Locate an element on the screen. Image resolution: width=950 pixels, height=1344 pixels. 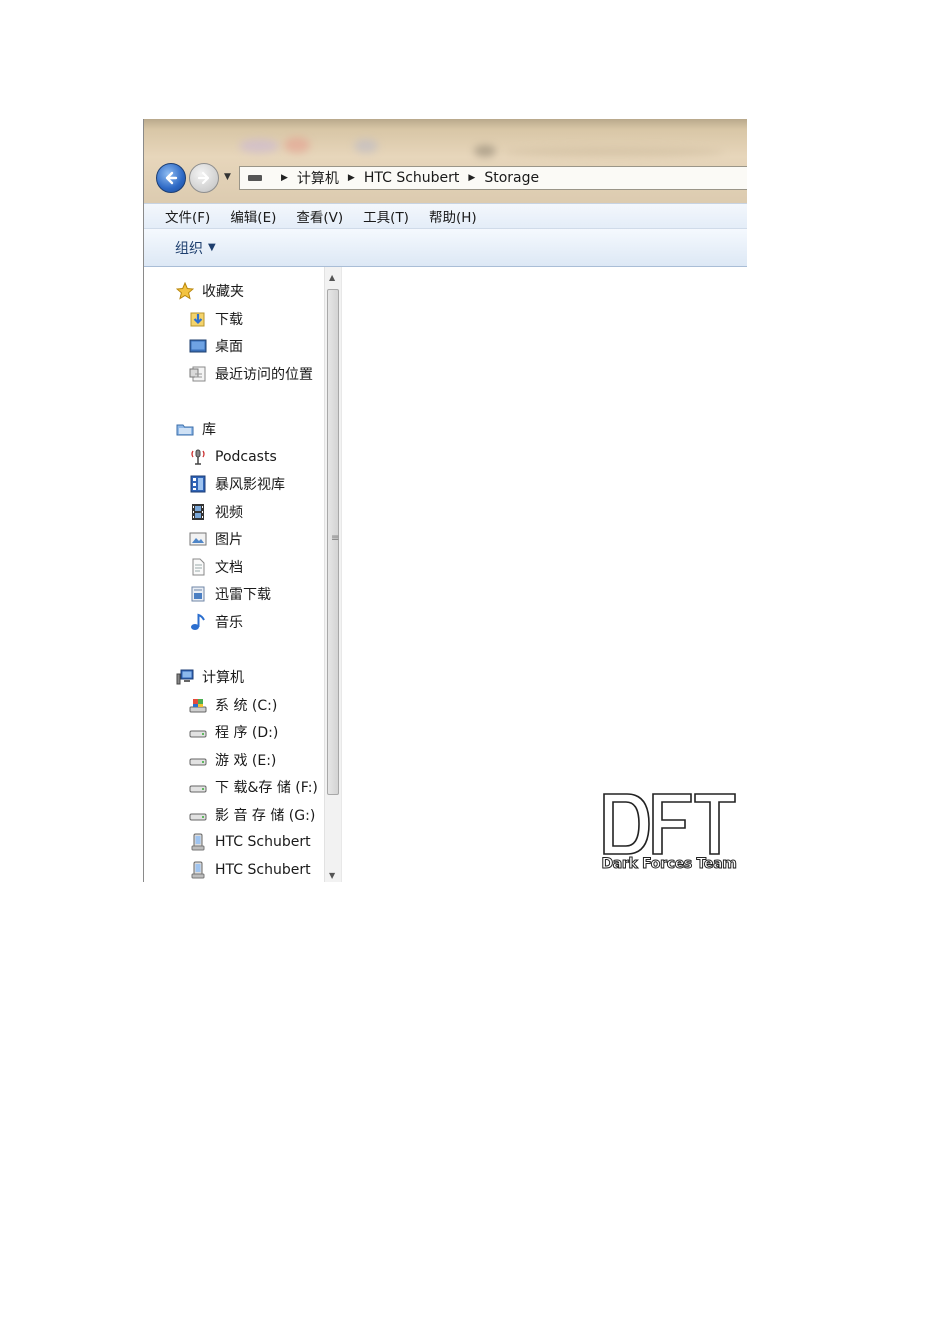
nav-item-label: 下载 is located at coordinates (229, 320).